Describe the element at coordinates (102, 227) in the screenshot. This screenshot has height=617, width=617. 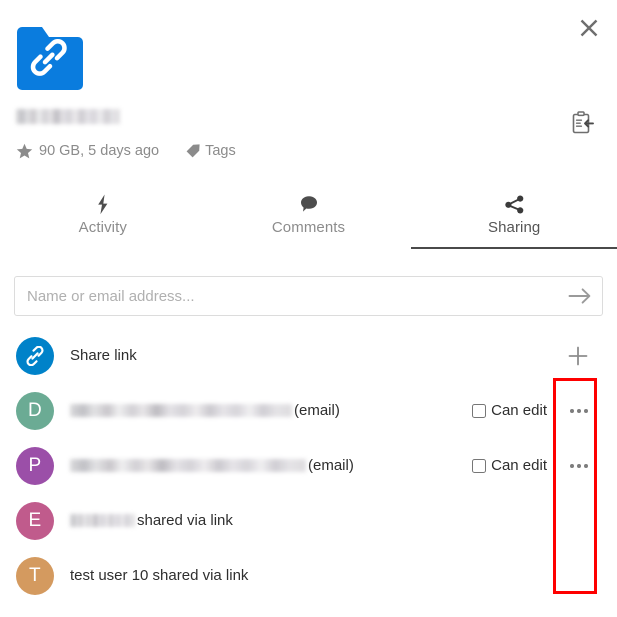
I see `tab-activity-label: Activity` at that location.